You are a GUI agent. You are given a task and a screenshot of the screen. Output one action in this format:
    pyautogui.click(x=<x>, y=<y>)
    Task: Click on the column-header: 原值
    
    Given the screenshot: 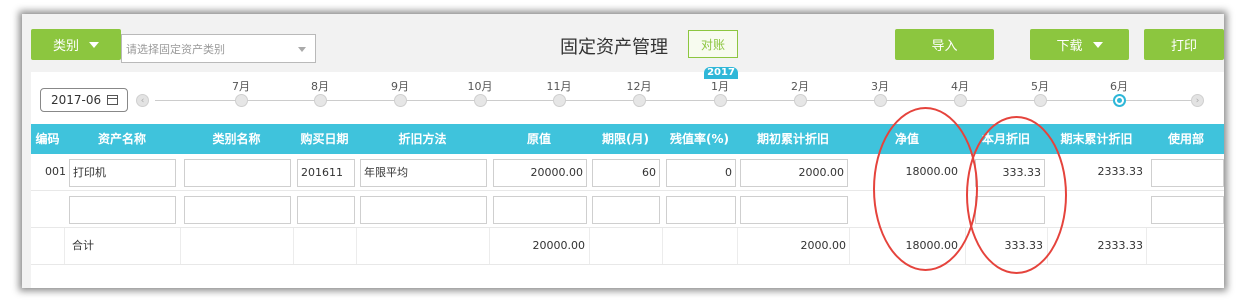 What is the action you would take?
    pyautogui.click(x=538, y=139)
    